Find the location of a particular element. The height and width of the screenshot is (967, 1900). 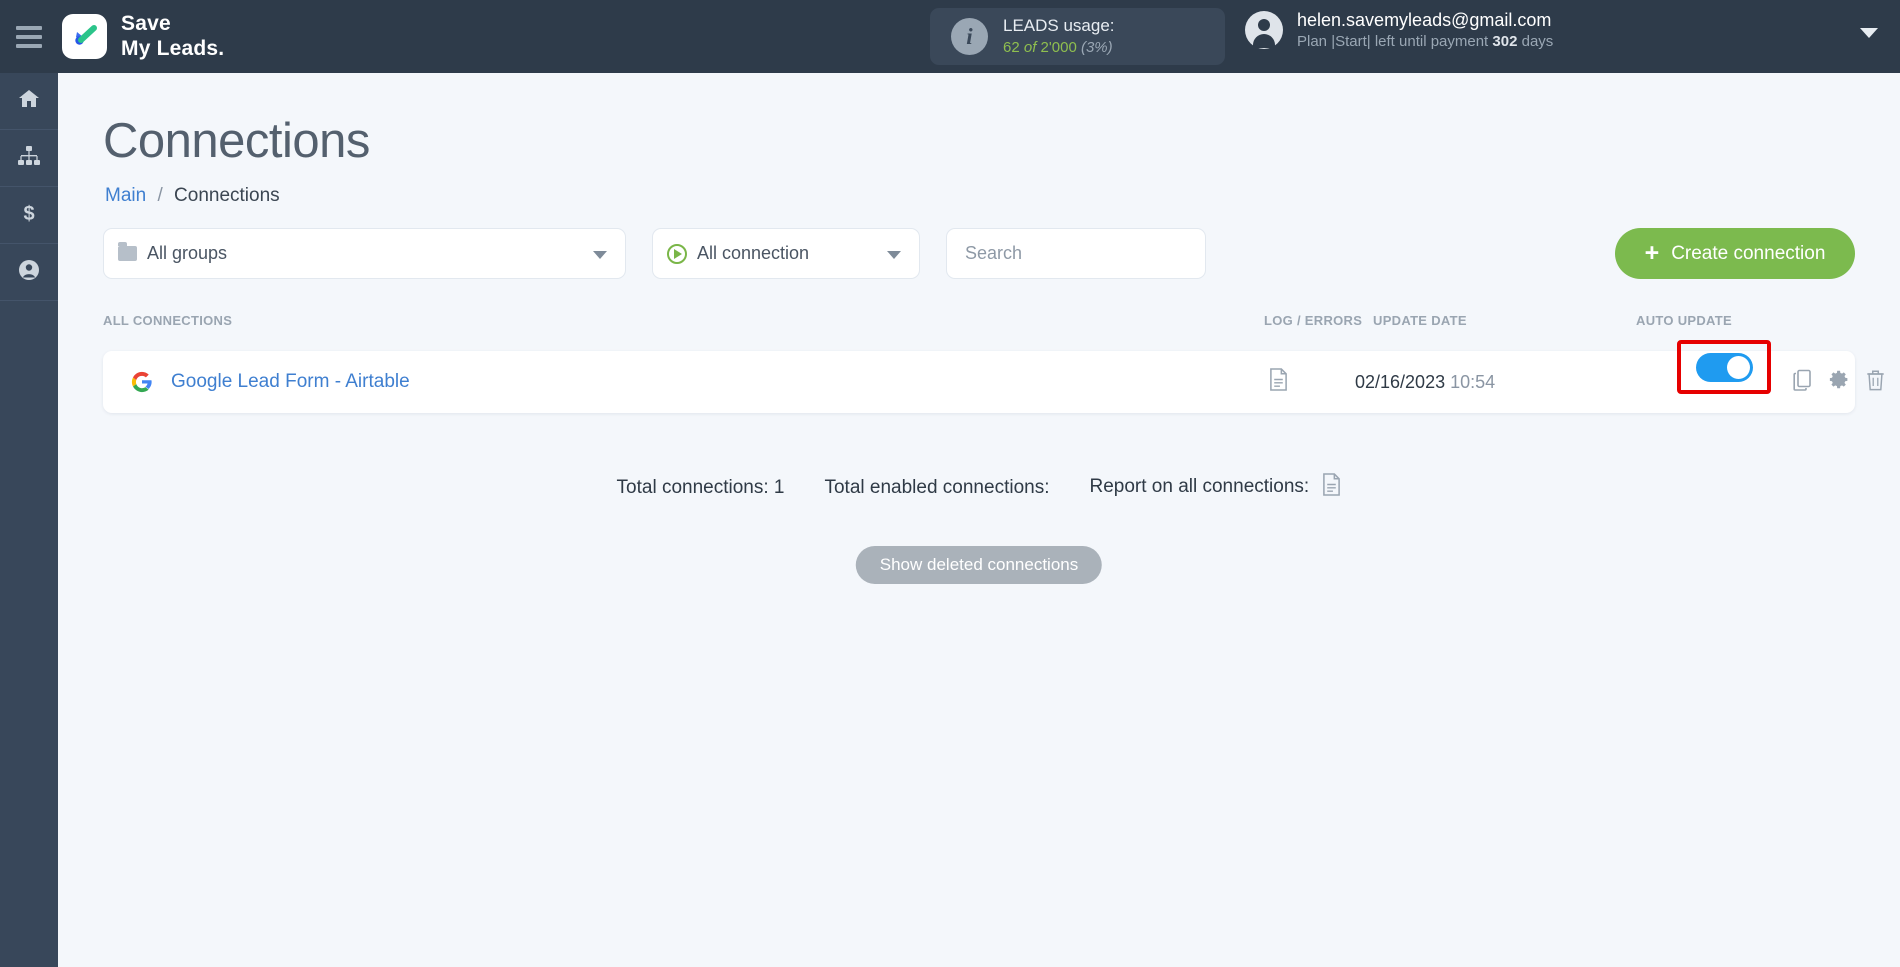

page-title: Connections is located at coordinates (236, 141).